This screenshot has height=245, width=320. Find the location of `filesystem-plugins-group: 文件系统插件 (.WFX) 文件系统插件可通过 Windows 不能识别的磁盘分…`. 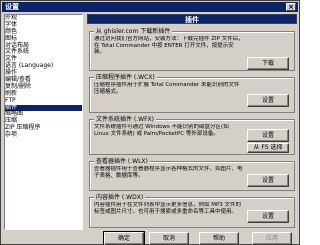

filesystem-plugins-group: 文件系统插件 (.WFX) 文件系统插件可通过 Windows 不能识别的磁盘分… is located at coordinates (192, 135).